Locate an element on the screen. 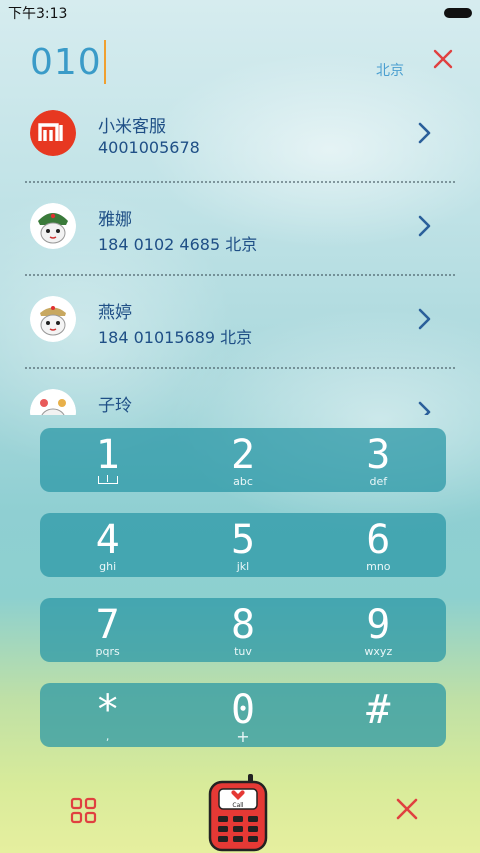  key-digit: 2 is located at coordinates (243, 455).